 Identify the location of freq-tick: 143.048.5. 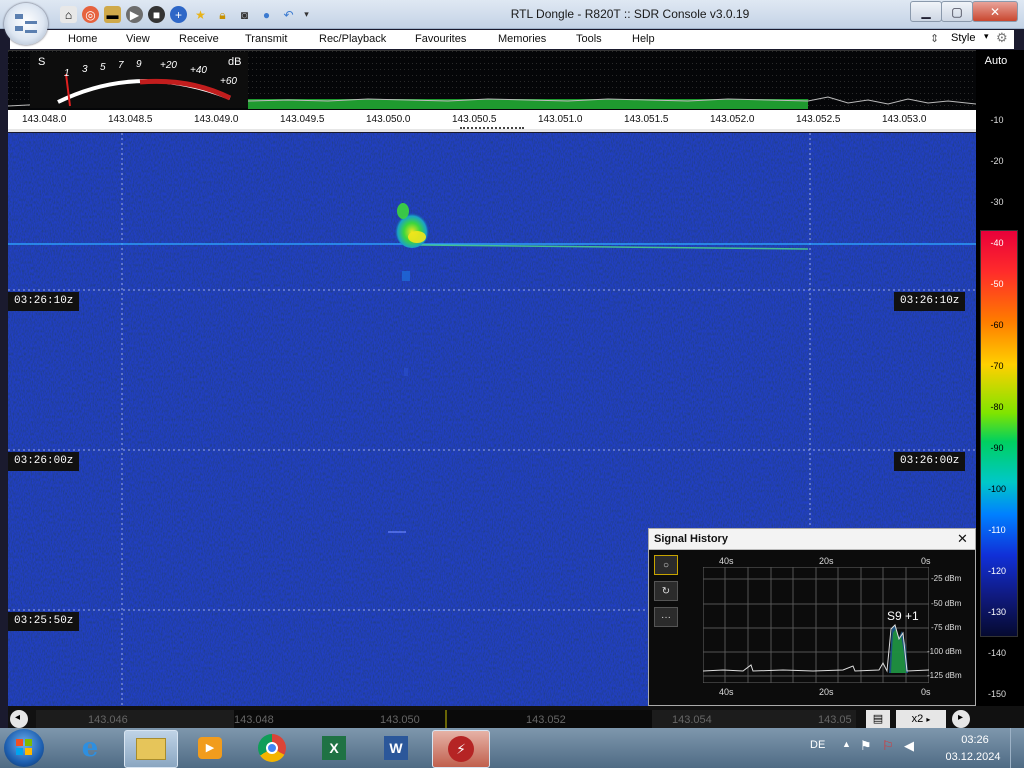
(130, 119).